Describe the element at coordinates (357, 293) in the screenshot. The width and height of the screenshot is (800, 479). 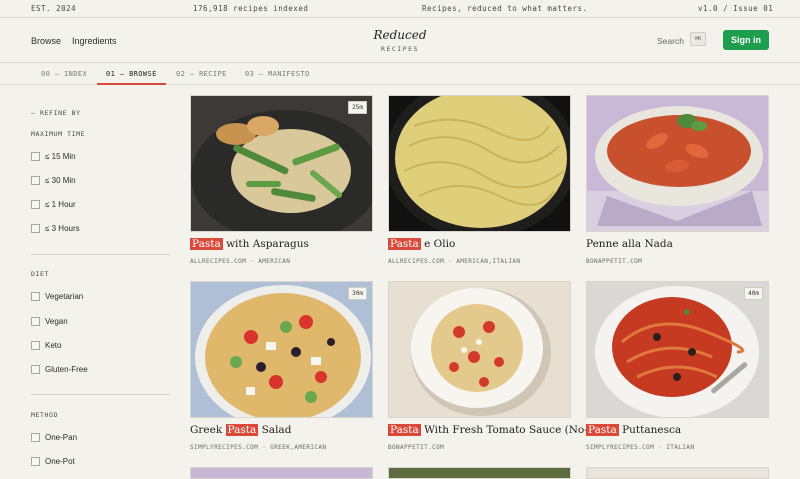
I see `time-badge: 30m` at that location.